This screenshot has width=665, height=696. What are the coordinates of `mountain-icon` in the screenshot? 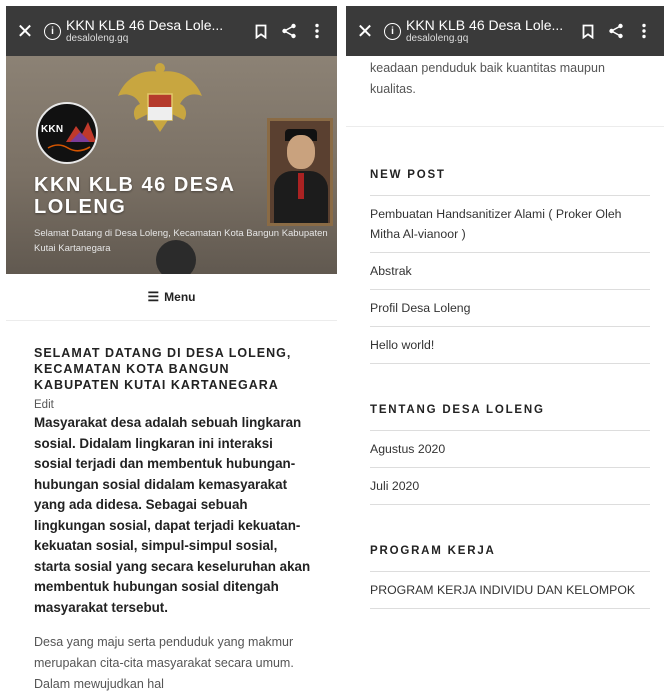 It's located at (81, 132).